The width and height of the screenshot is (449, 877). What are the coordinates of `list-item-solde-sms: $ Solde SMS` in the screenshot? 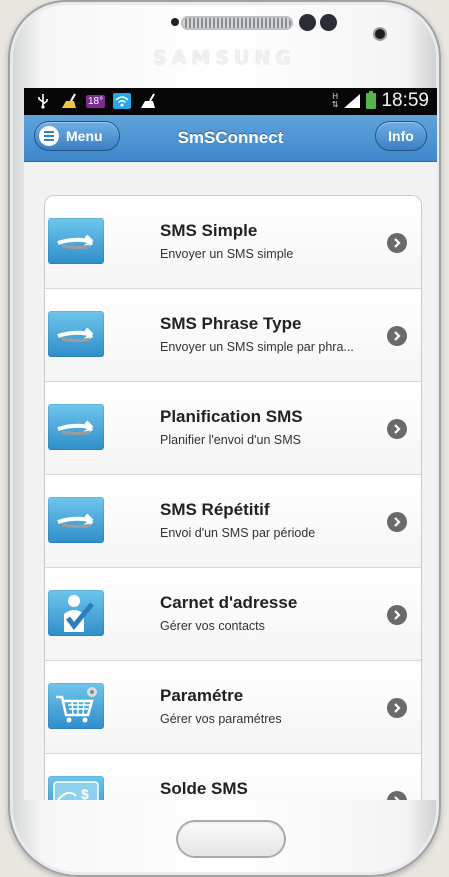 It's located at (233, 777).